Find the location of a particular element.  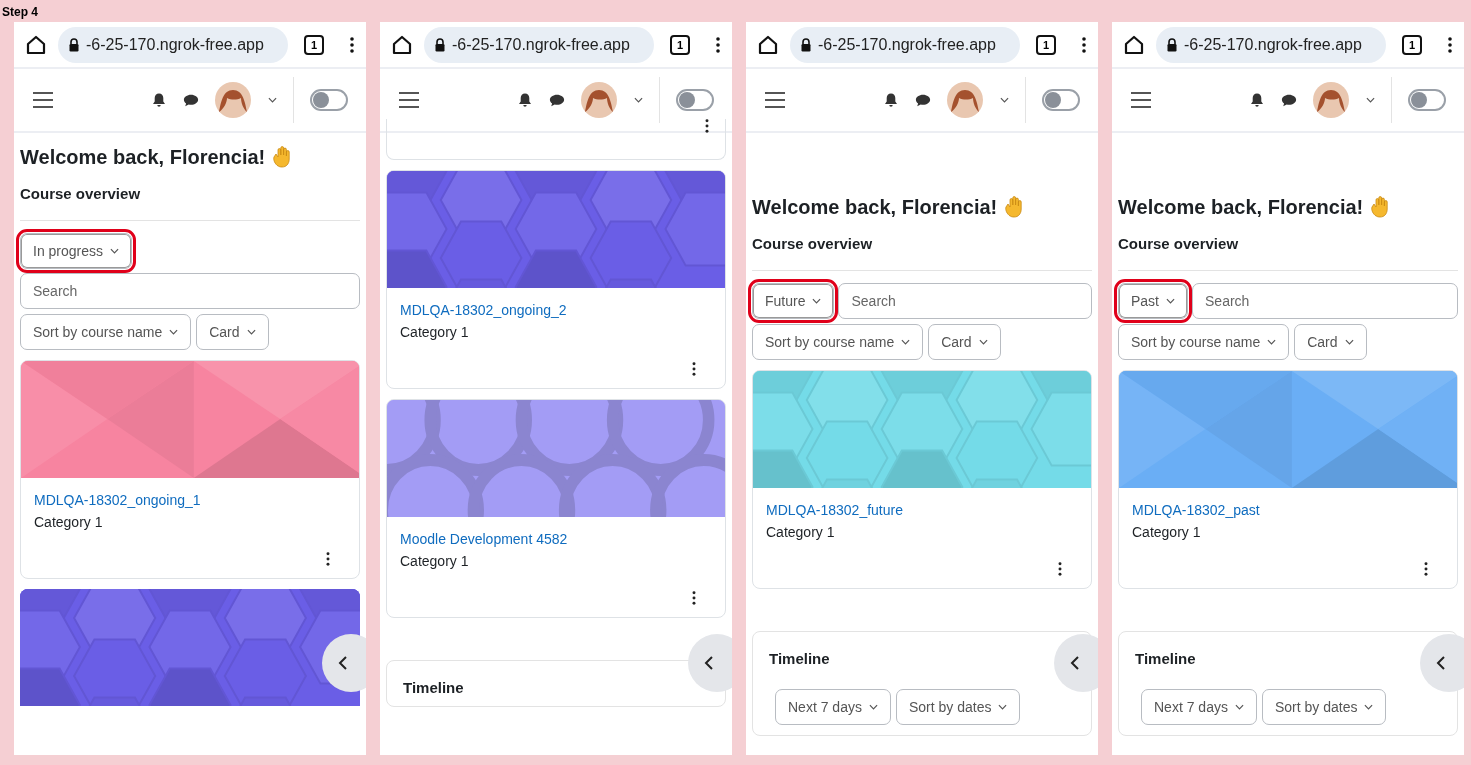

course-link: MDLQA-18302_future is located at coordinates (922, 510).